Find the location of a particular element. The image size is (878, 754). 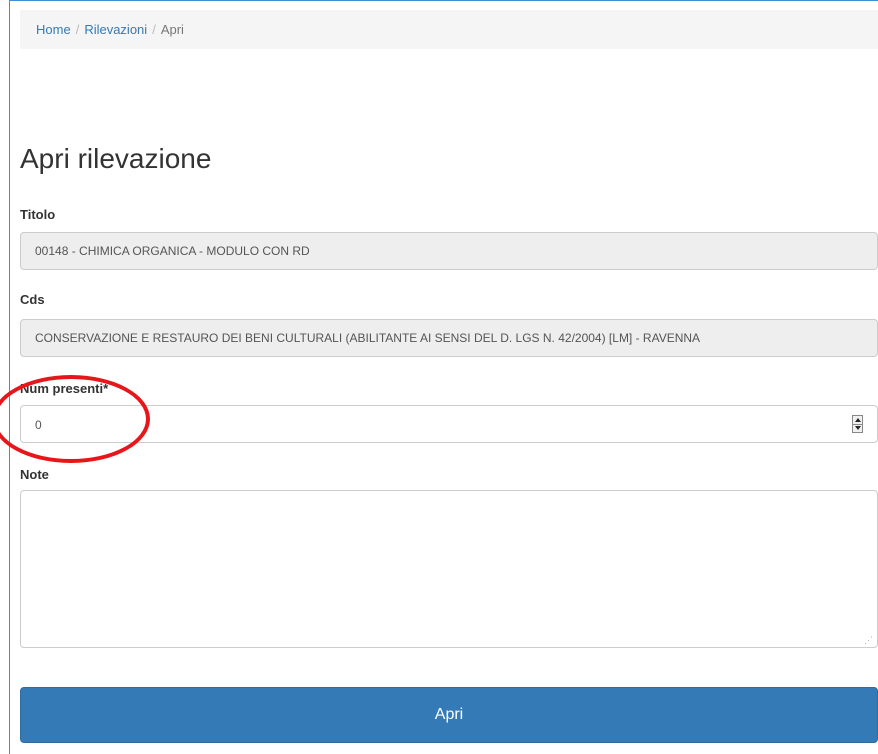

note-label: Note is located at coordinates (34, 474).